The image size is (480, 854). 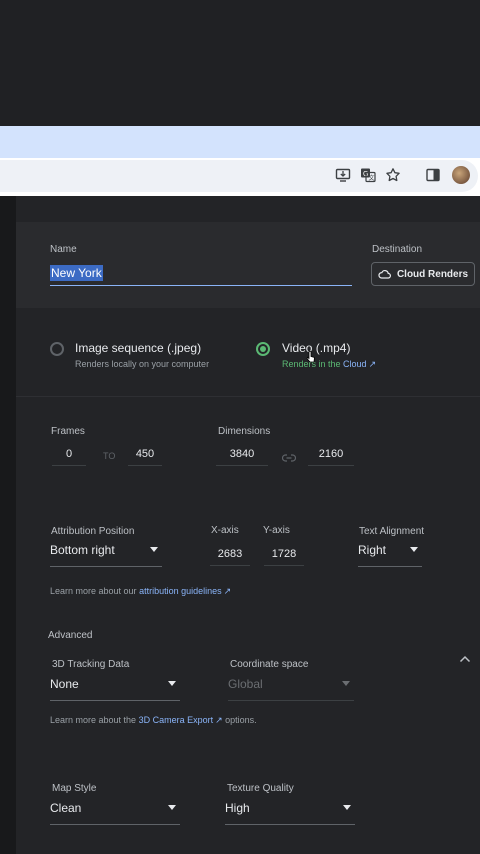 I want to click on name-input: New York, so click(x=201, y=275).